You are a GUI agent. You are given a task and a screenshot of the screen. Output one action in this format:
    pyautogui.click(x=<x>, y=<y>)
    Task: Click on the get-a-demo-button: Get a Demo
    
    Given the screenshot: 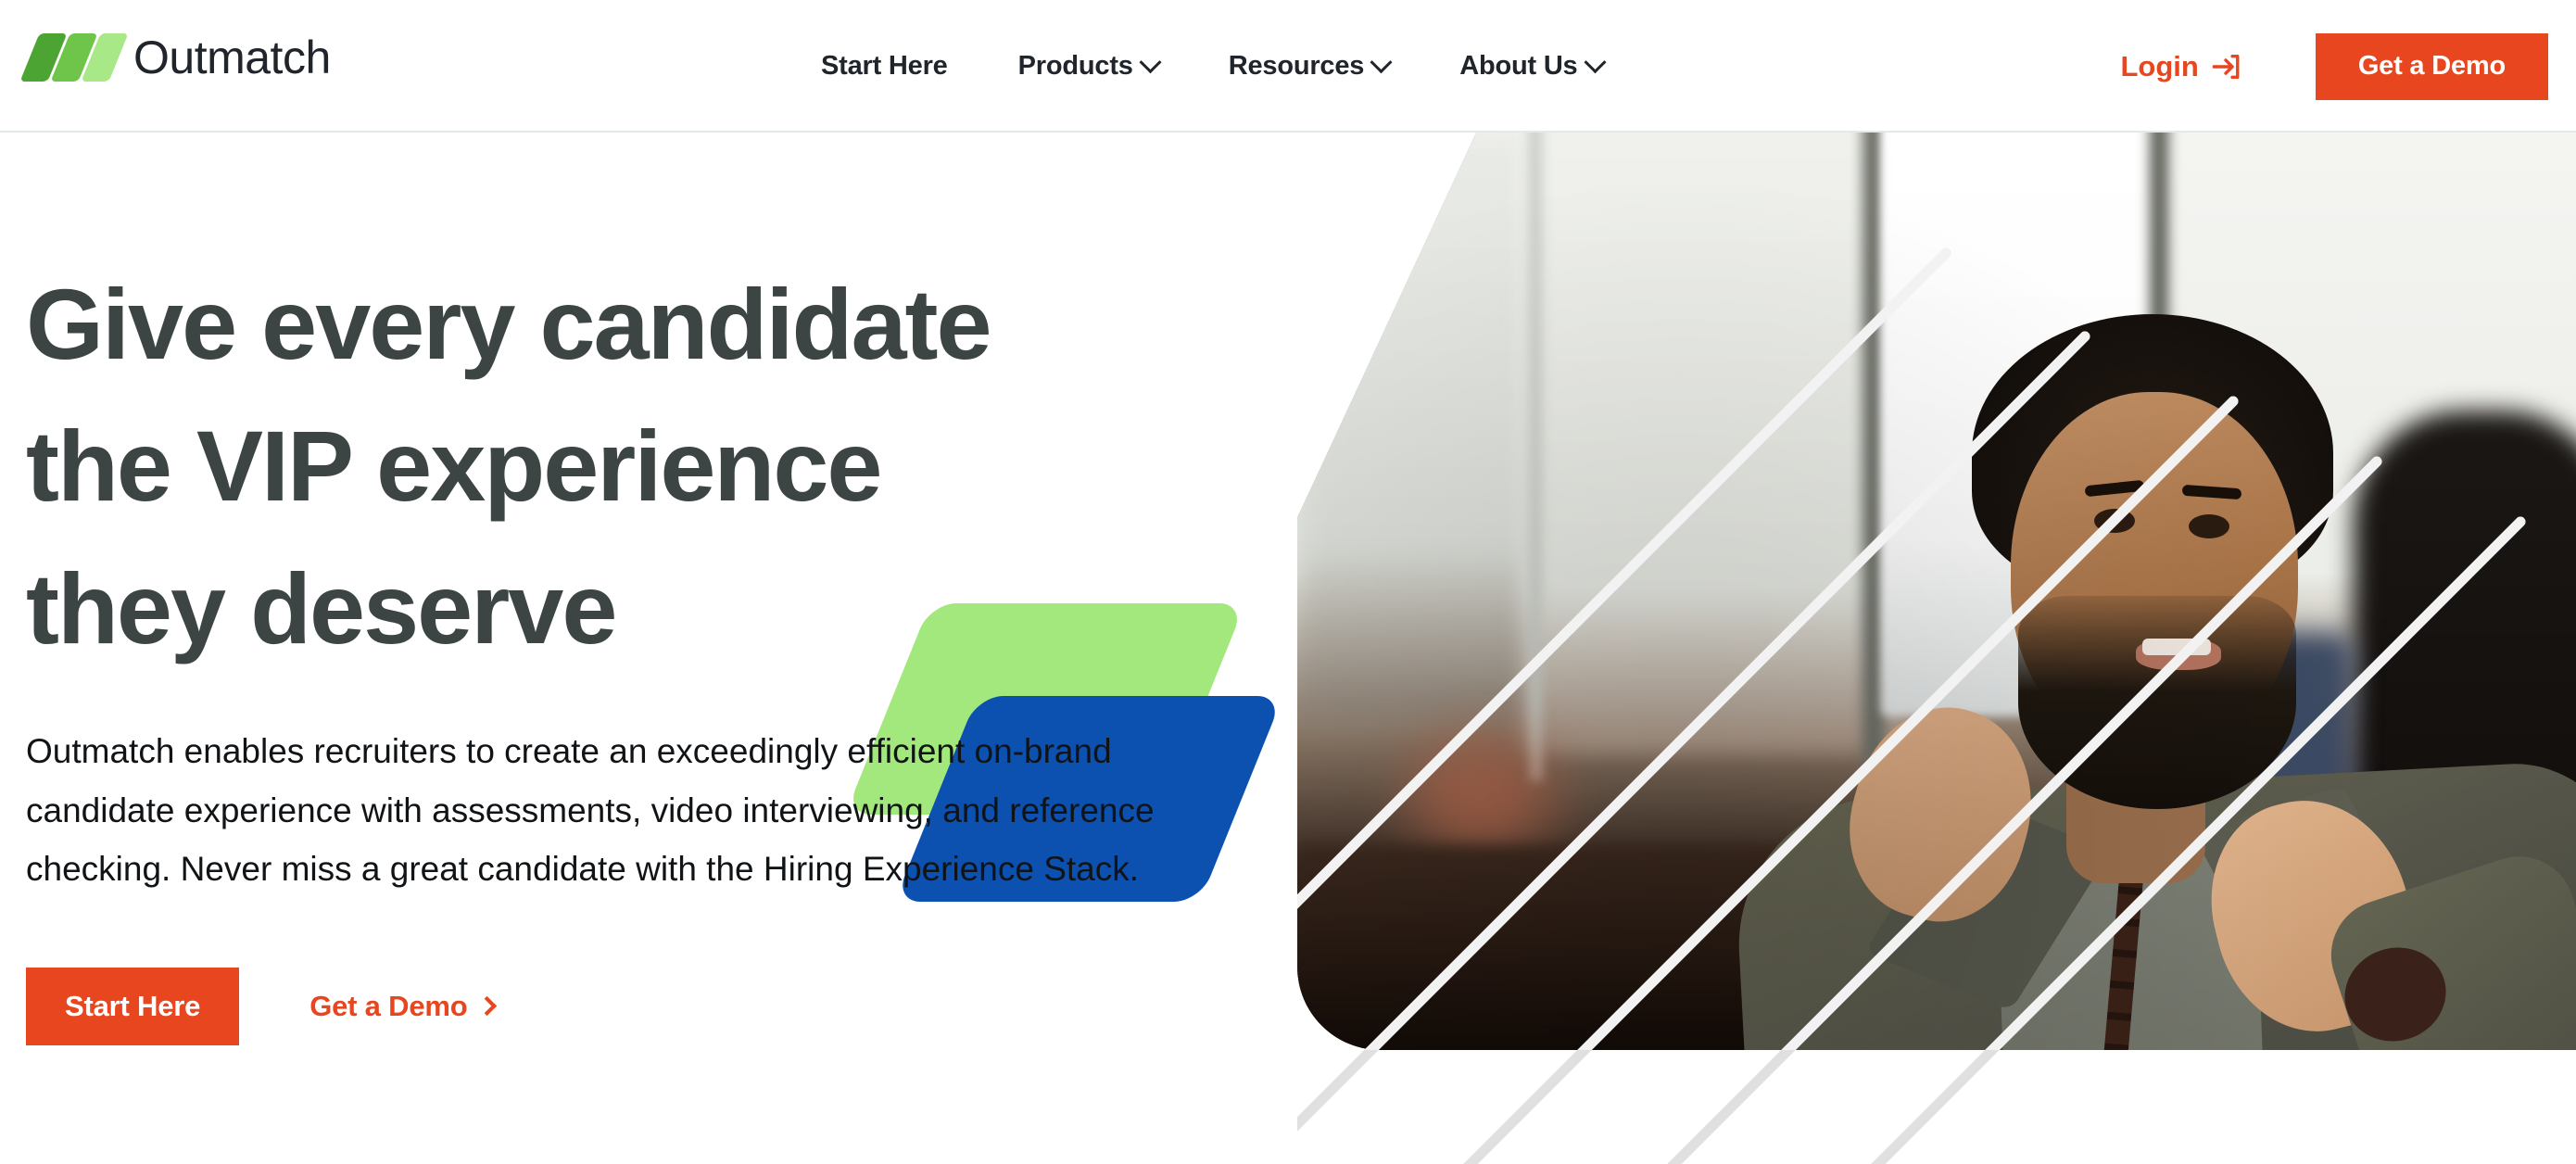 What is the action you would take?
    pyautogui.click(x=2431, y=66)
    